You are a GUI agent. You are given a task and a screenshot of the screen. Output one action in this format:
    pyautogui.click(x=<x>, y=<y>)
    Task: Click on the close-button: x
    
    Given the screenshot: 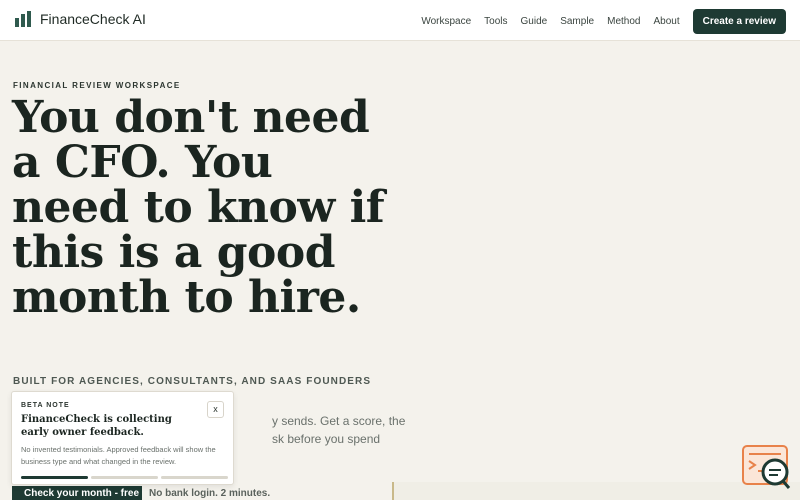 What is the action you would take?
    pyautogui.click(x=215, y=409)
    